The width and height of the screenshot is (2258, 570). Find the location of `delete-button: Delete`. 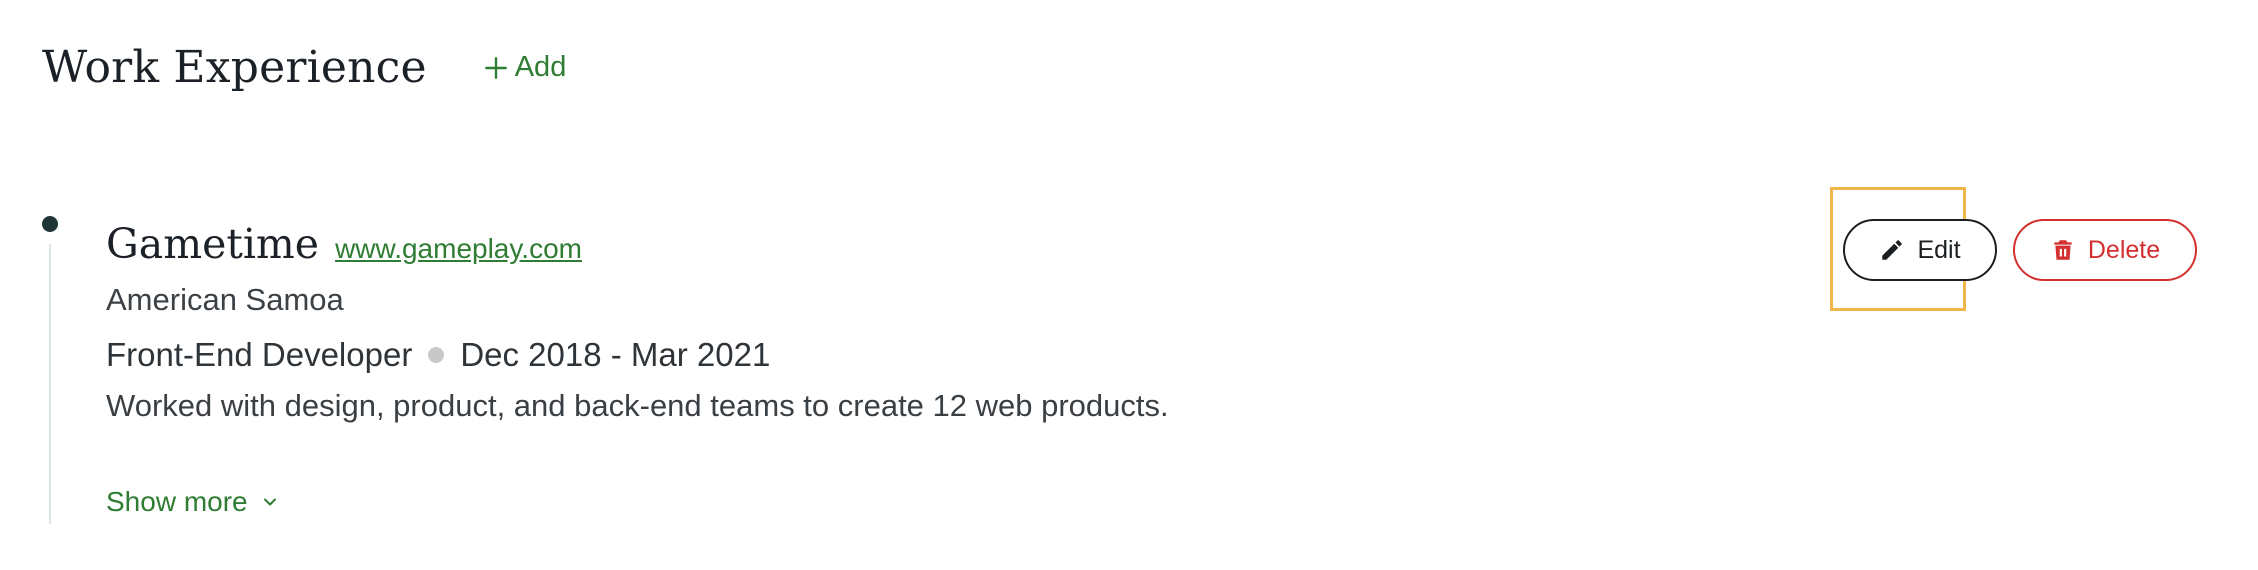

delete-button: Delete is located at coordinates (2105, 250).